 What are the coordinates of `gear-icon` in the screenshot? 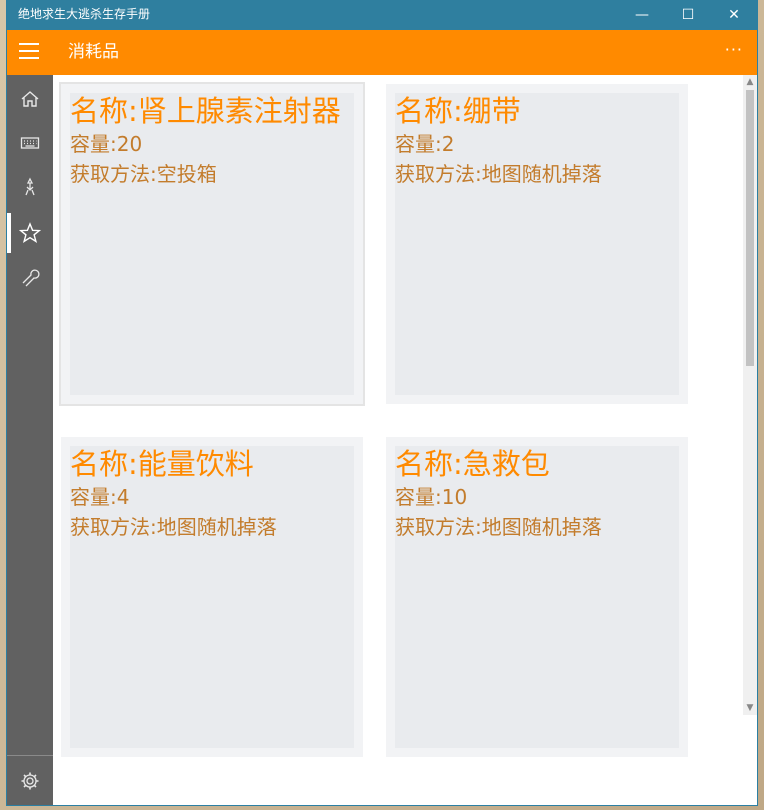 It's located at (30, 781).